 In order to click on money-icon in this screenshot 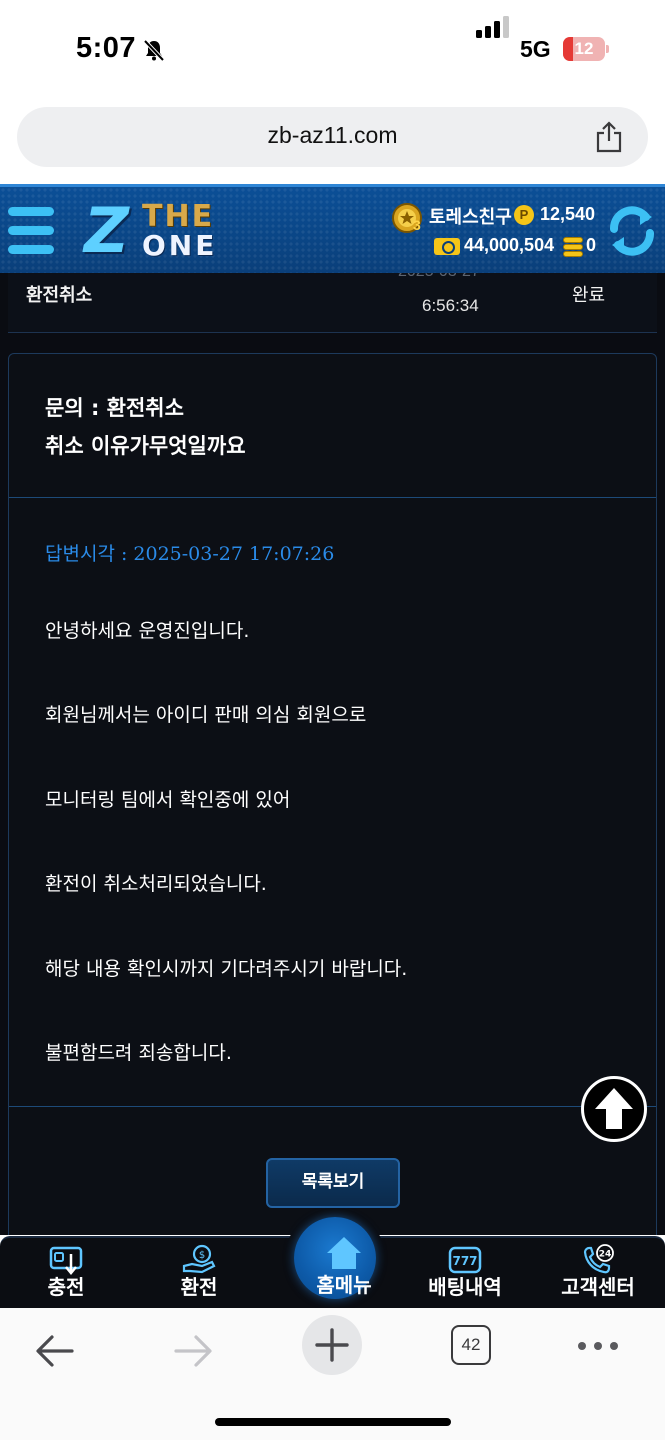, I will do `click(447, 246)`.